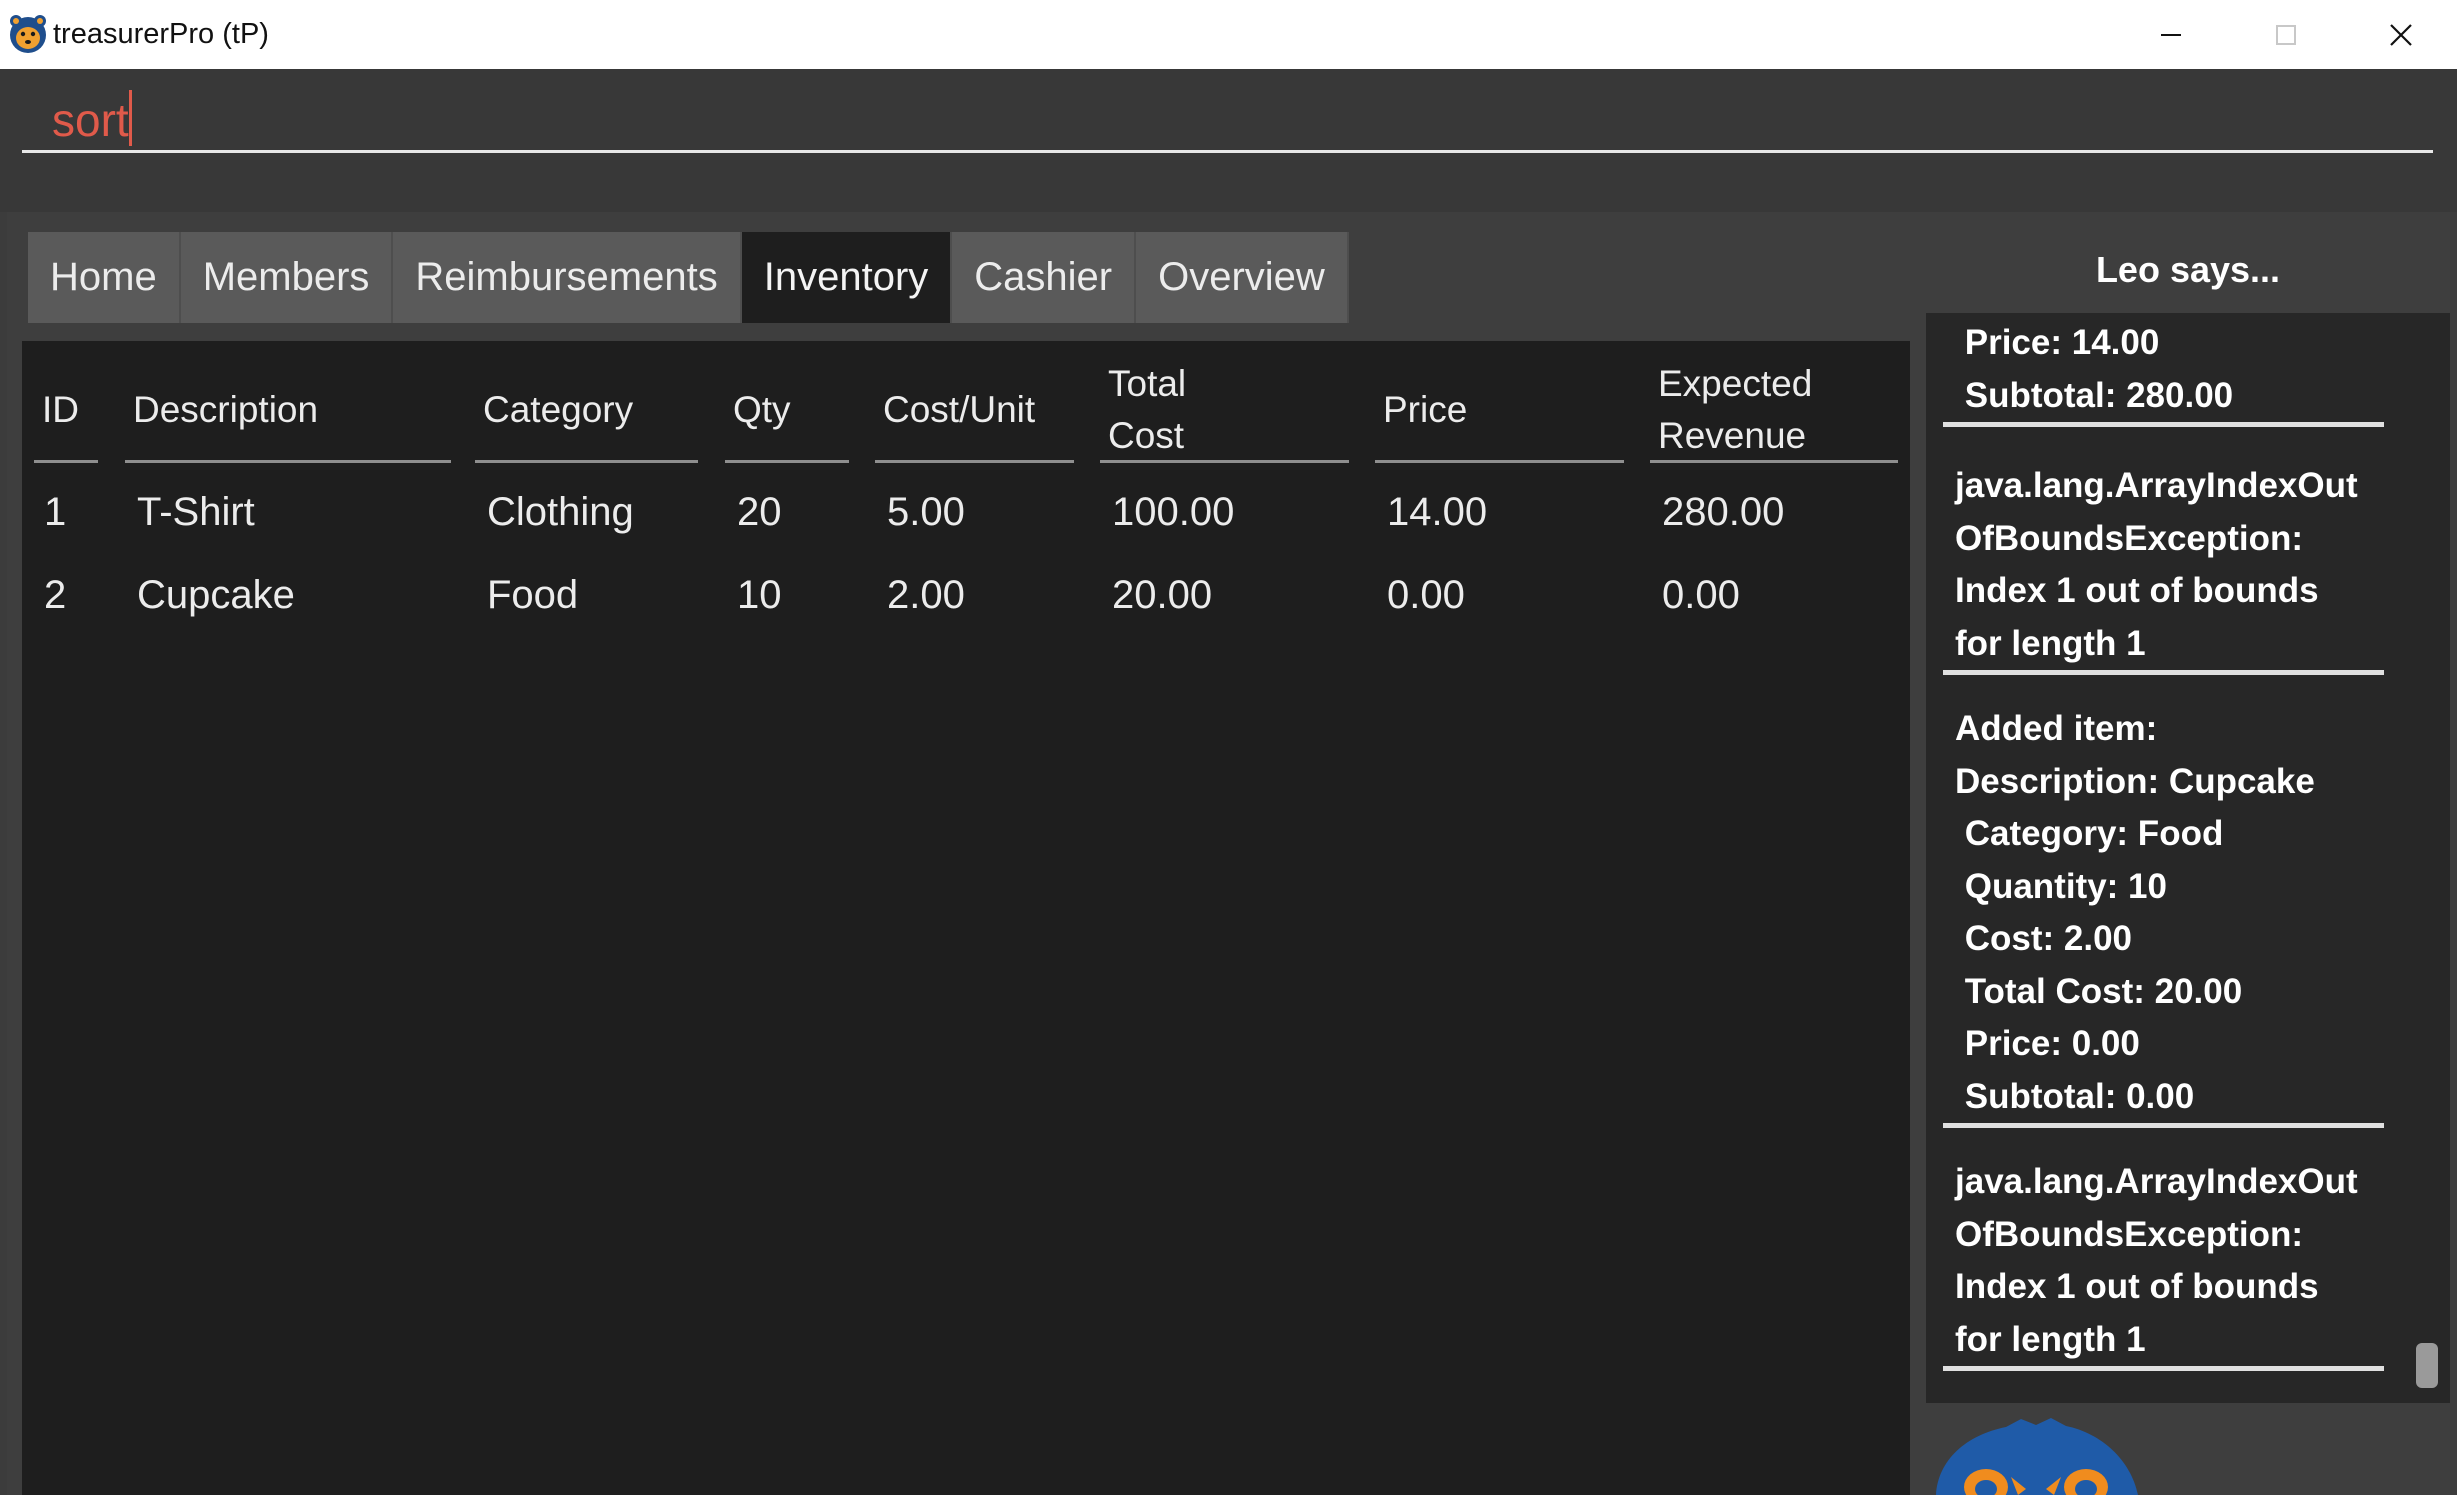 The height and width of the screenshot is (1495, 2457). I want to click on maximize-icon, so click(2285, 34).